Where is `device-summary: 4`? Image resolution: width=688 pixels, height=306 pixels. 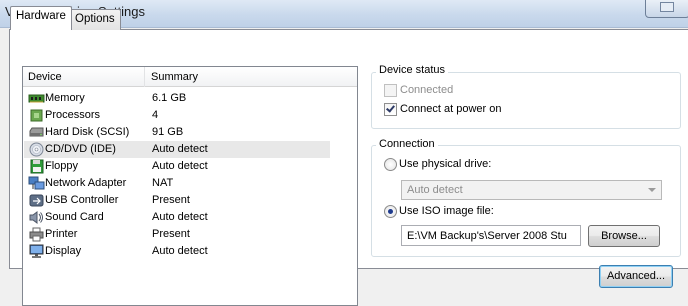 device-summary: 4 is located at coordinates (155, 115).